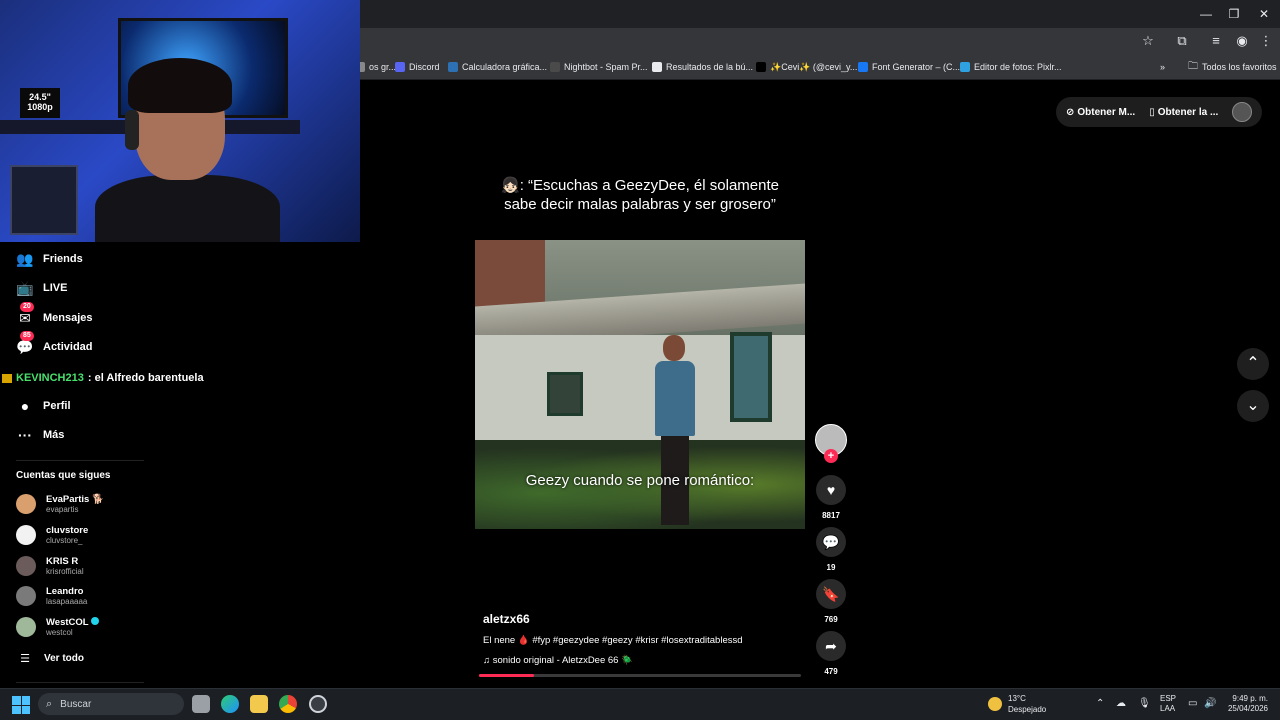  I want to click on previous-video-button: ⌃, so click(1253, 364).